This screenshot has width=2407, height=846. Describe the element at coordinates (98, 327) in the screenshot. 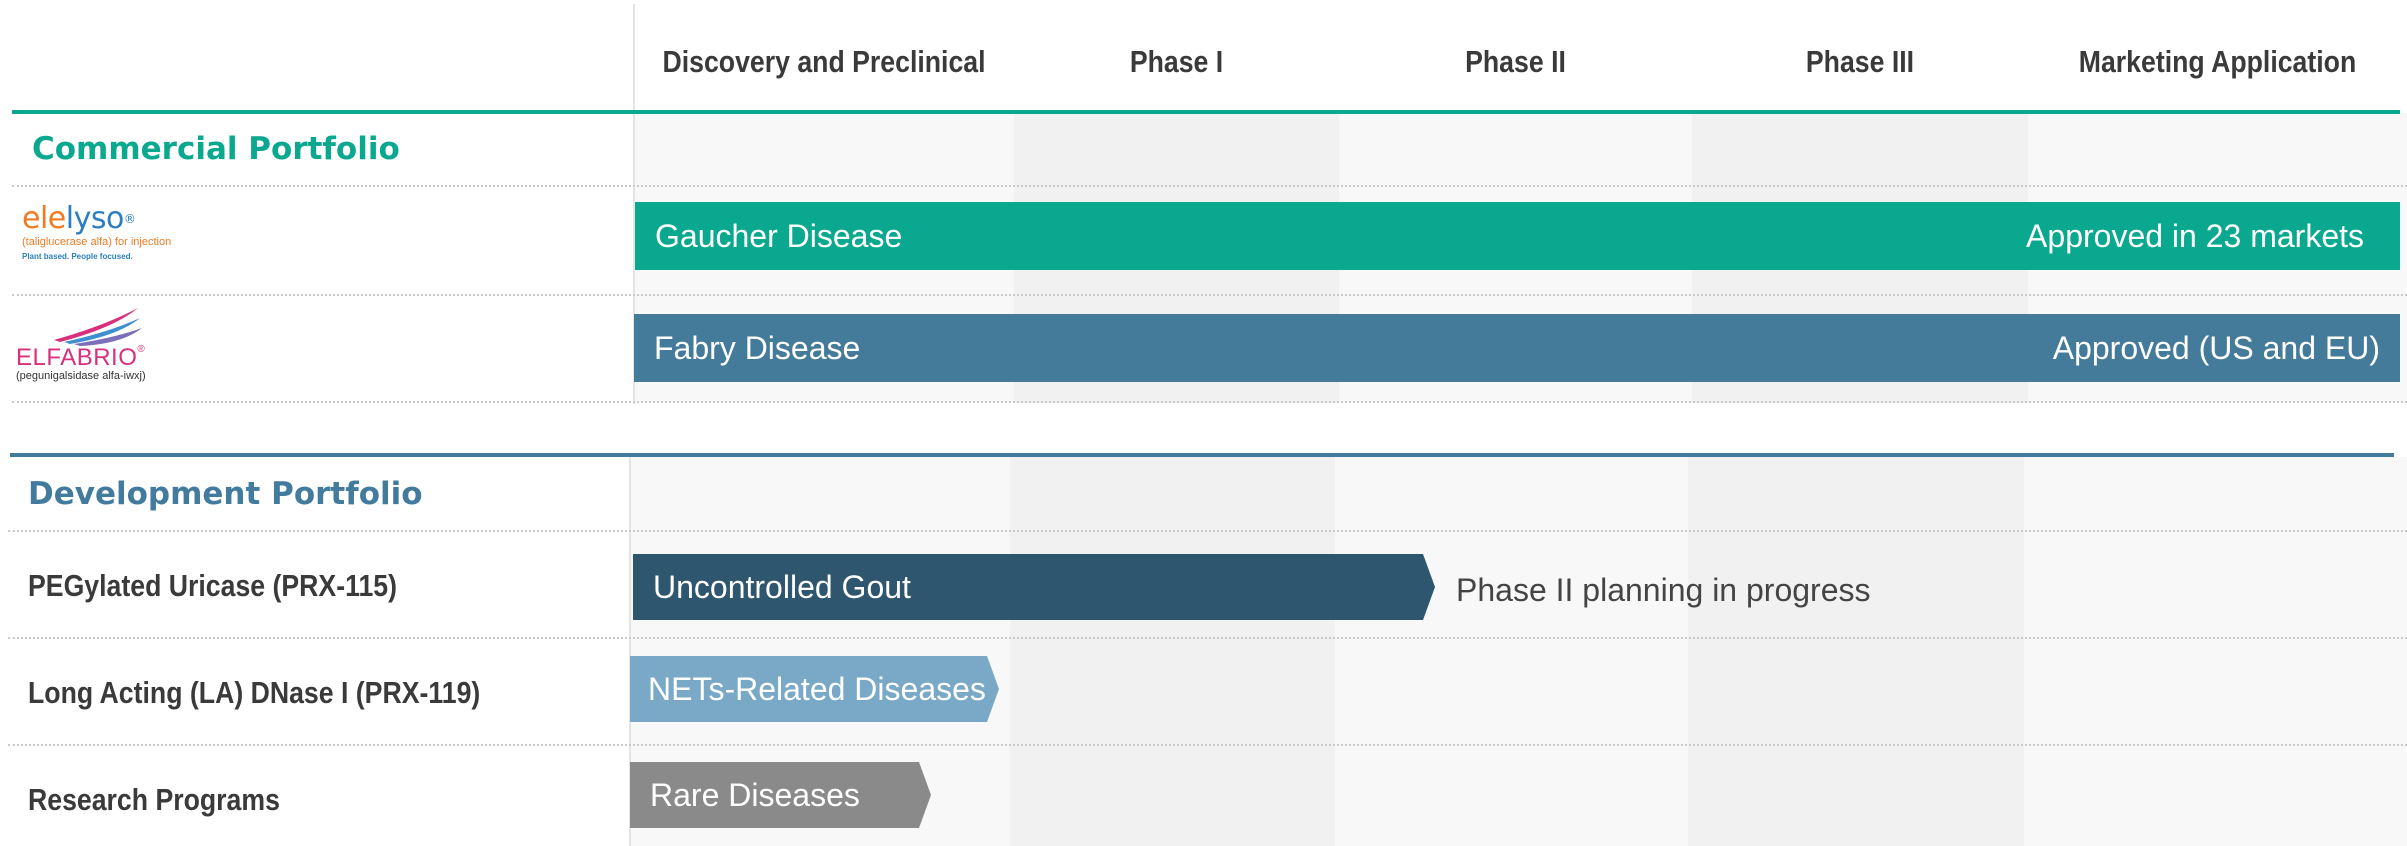

I see `elfabrio-wings-icon` at that location.